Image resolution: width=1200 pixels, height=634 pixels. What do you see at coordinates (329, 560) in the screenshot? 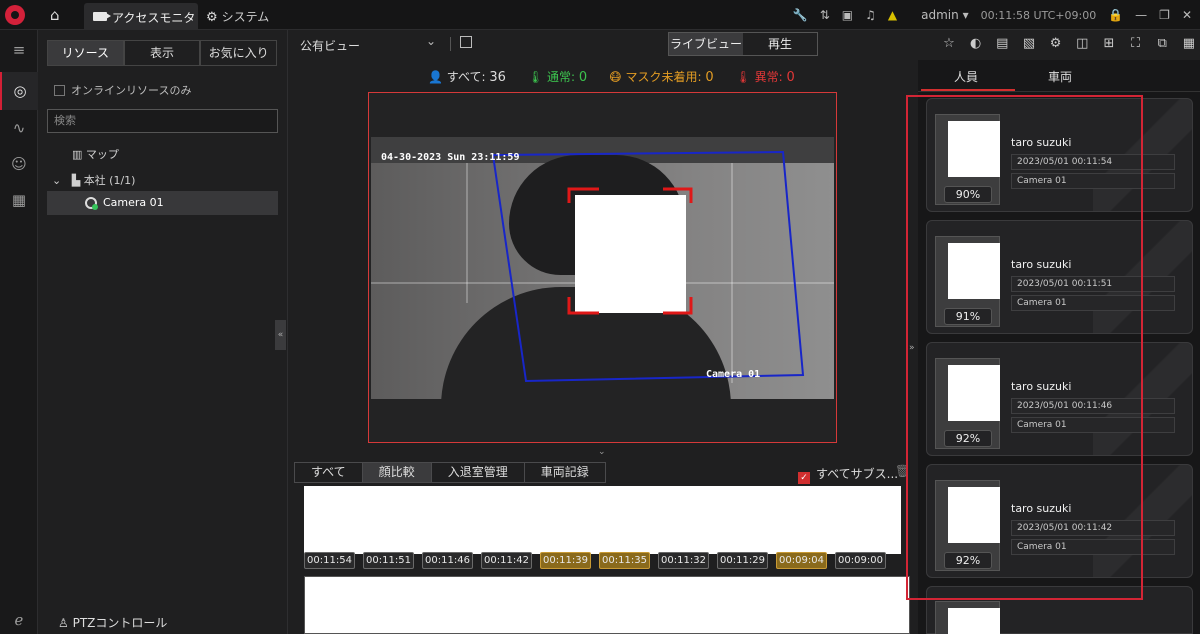
I see `event-time-chip: 00:11:54` at bounding box center [329, 560].